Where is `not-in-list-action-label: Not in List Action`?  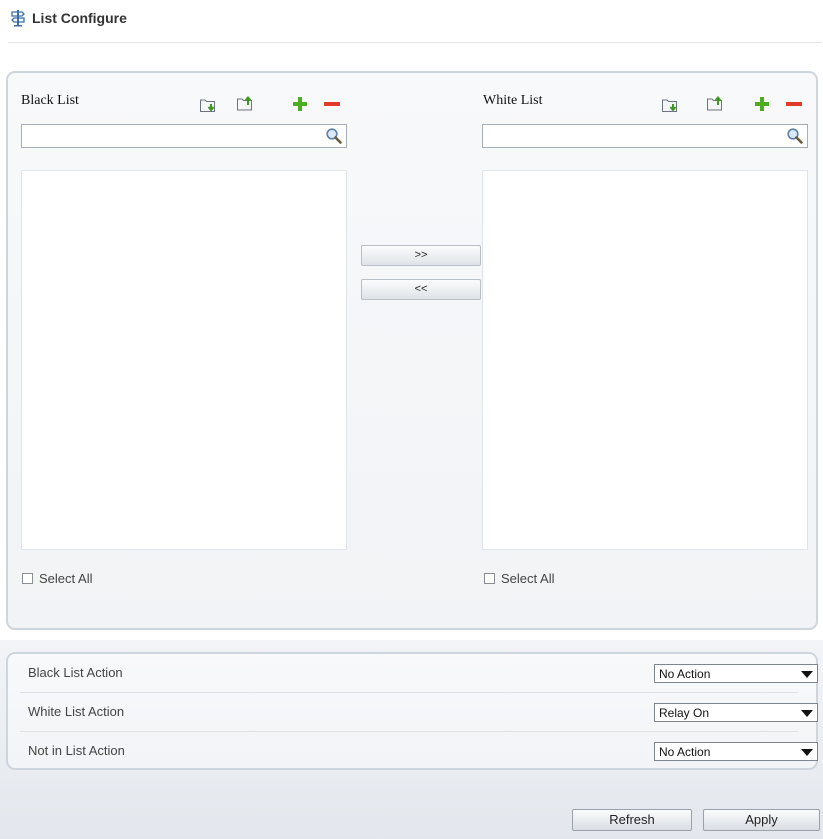
not-in-list-action-label: Not in List Action is located at coordinates (76, 750).